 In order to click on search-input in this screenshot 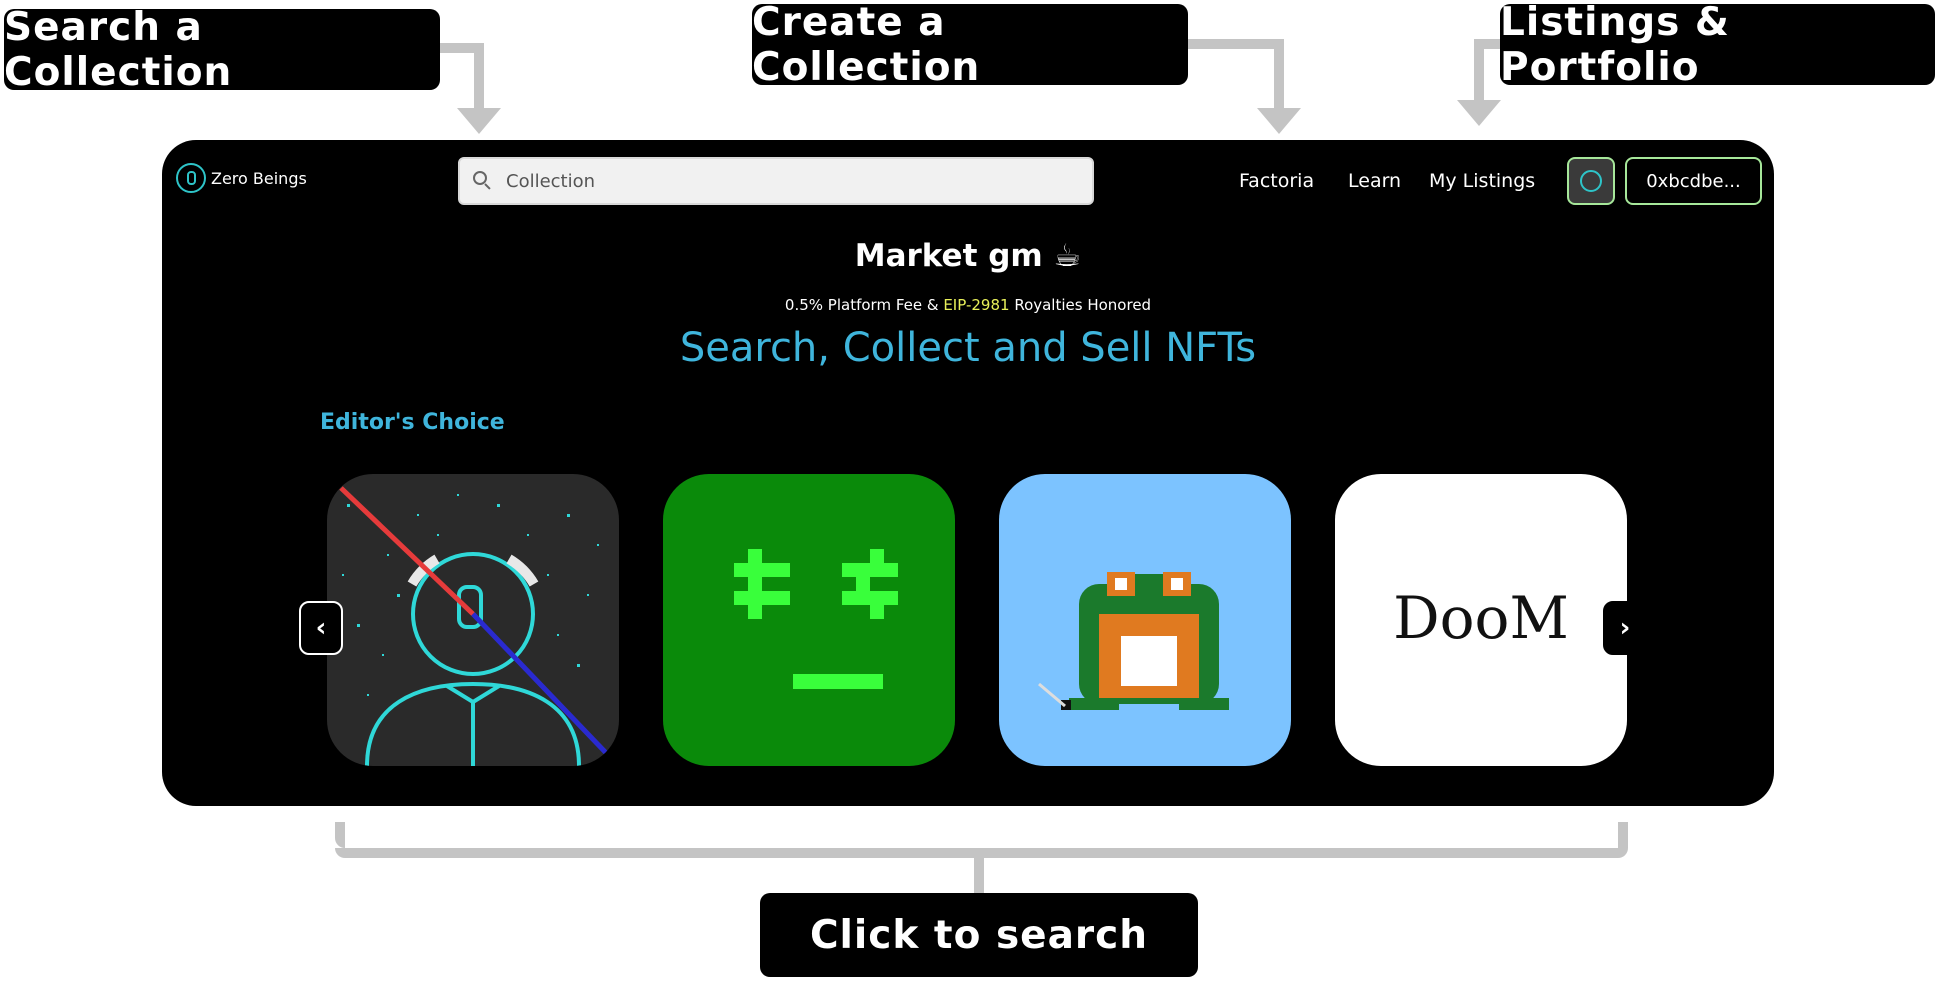, I will do `click(786, 181)`.